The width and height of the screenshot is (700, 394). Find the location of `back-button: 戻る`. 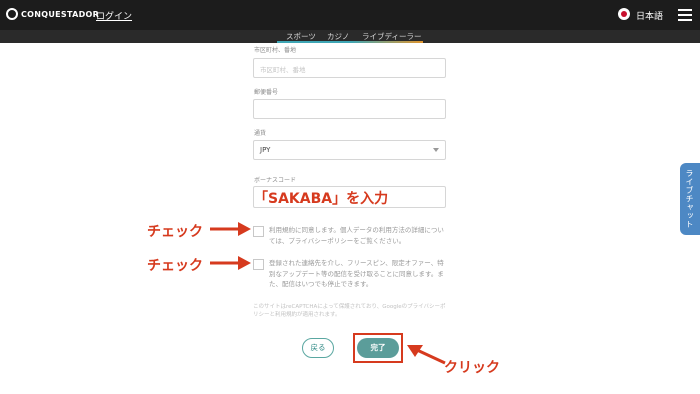

back-button: 戻る is located at coordinates (318, 348).